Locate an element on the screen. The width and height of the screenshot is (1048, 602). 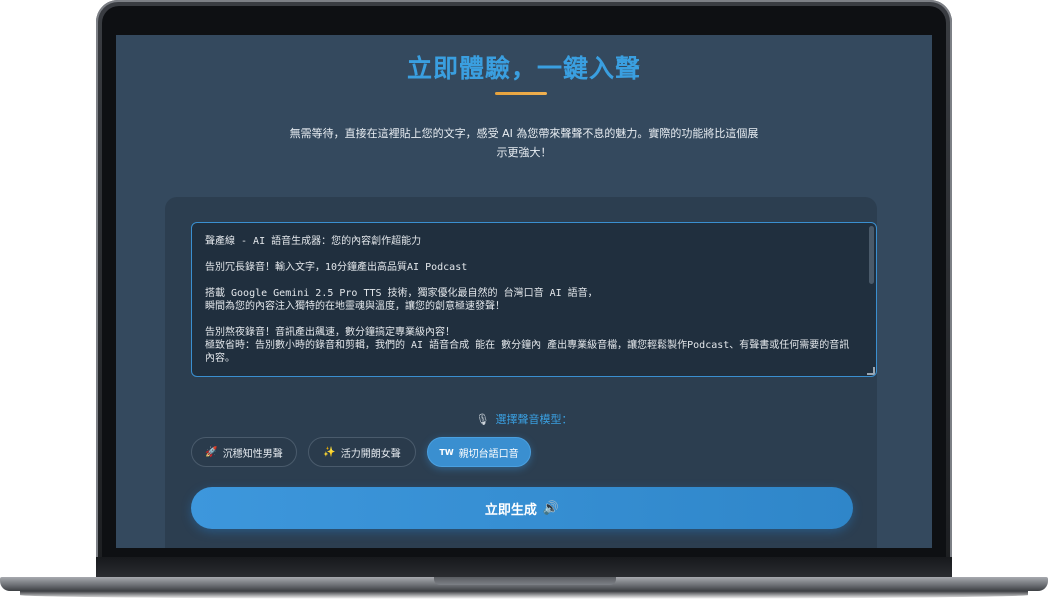
editor-line: 聲產線 - AI 語音生成器：您的內容創作超能力 is located at coordinates (313, 241).